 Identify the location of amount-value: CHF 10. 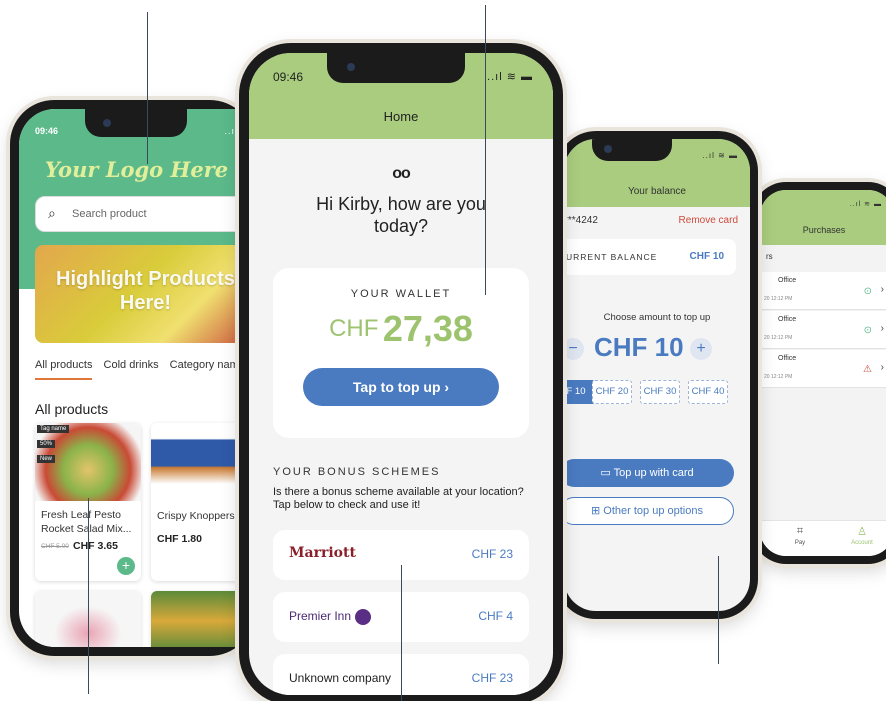
(639, 347).